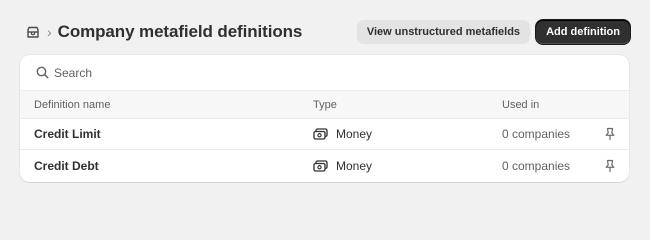 The height and width of the screenshot is (240, 650). I want to click on view-unstructured-metafields-button: View unstructured metafields, so click(443, 32).